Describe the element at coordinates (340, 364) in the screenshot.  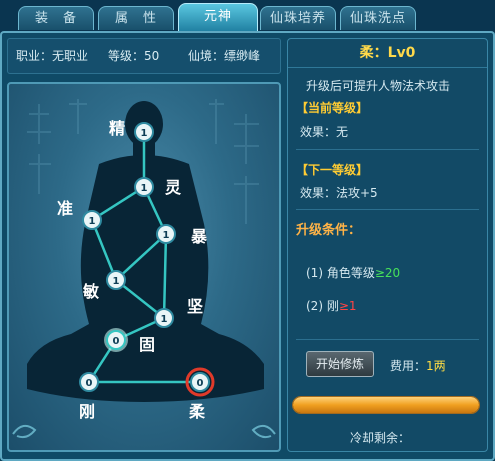
I see `start-cultivation-button: 开始修炼` at that location.